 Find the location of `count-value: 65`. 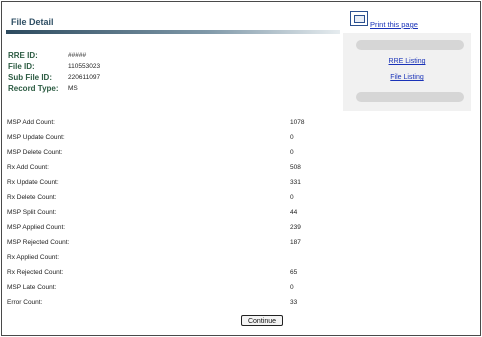

count-value: 65 is located at coordinates (294, 272).